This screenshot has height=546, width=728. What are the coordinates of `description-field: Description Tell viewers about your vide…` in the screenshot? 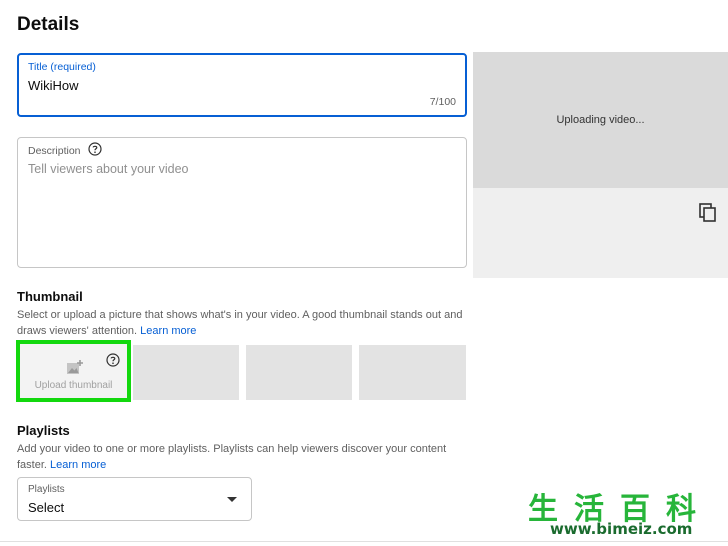 It's located at (242, 202).